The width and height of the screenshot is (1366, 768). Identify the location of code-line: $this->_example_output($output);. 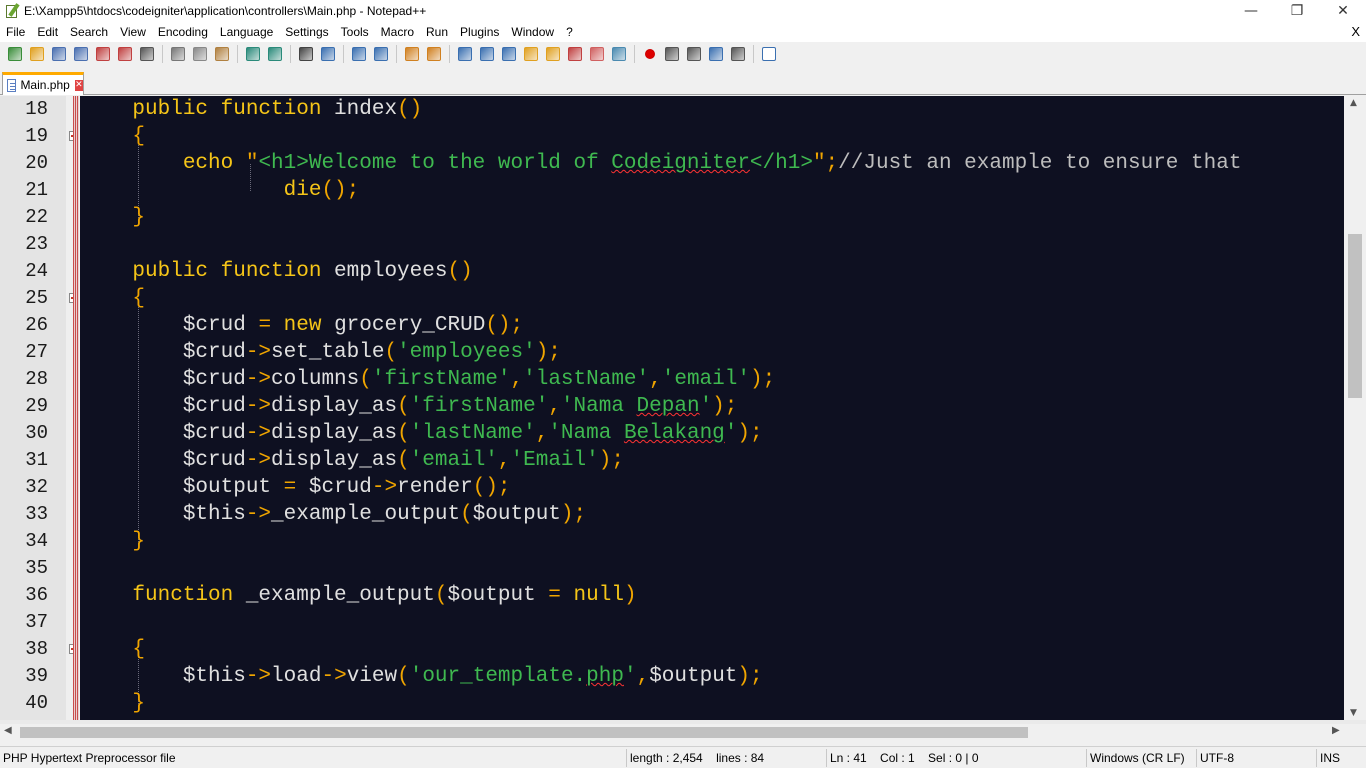
(334, 514).